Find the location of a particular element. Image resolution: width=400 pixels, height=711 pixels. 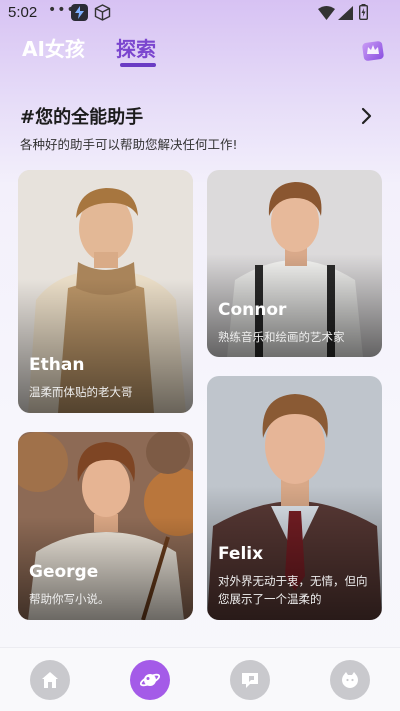

nav-profile-button is located at coordinates (350, 680).